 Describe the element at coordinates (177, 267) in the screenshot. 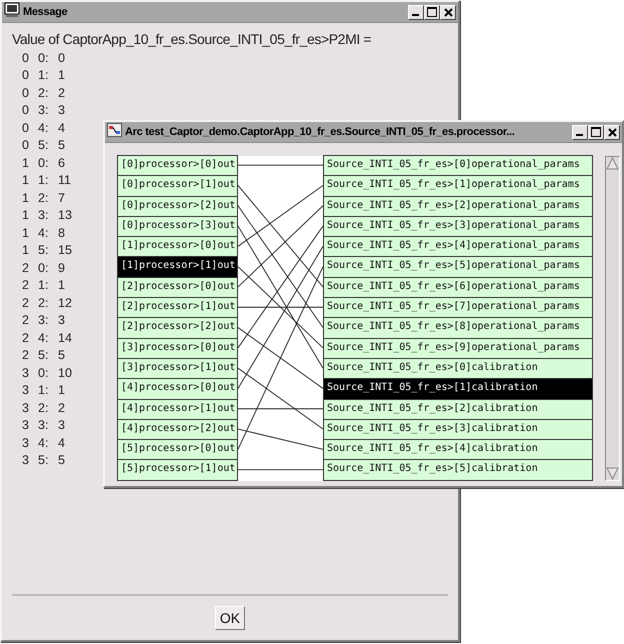

I see `port-item: [1]processor>[1]out` at that location.